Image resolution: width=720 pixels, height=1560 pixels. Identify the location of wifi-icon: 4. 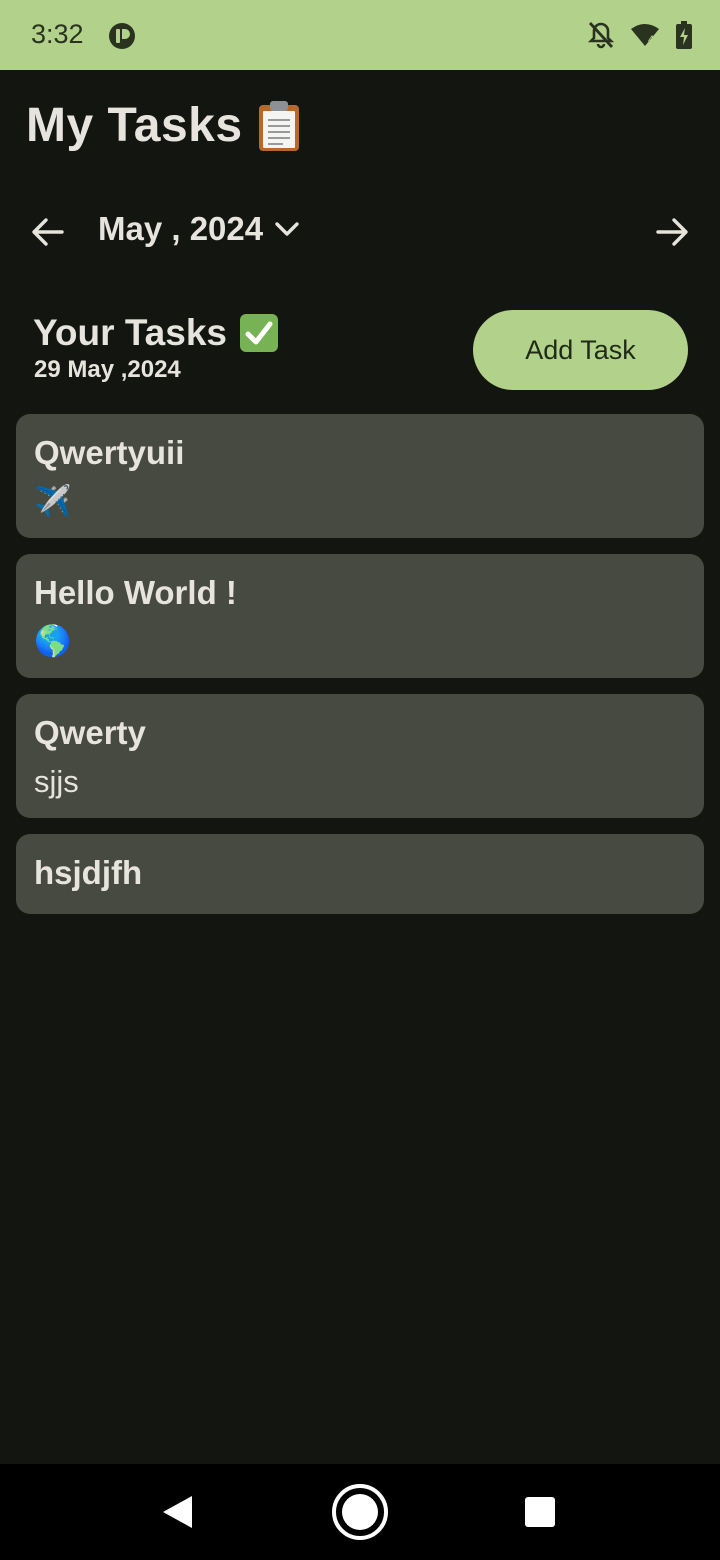
(645, 35).